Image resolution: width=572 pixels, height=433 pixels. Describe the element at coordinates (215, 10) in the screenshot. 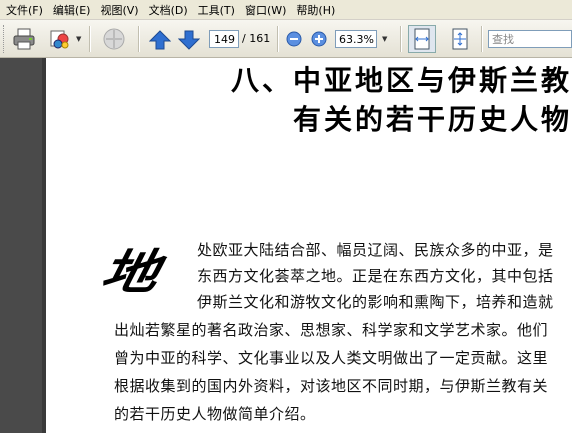

I see `menu-tools: 工具(T)` at that location.